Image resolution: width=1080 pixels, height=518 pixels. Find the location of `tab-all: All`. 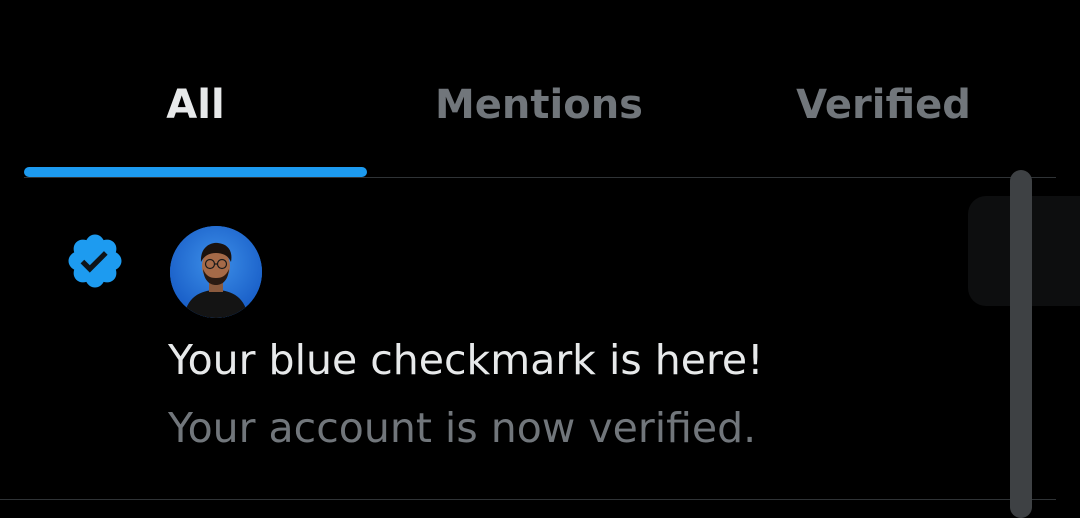

tab-all: All is located at coordinates (195, 88).